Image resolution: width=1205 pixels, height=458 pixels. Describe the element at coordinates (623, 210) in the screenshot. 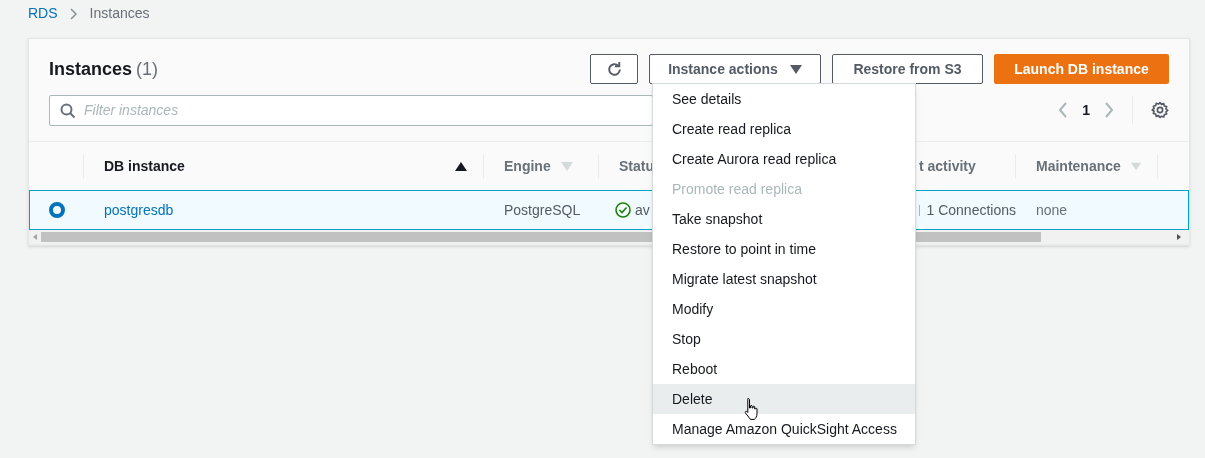

I see `check-circle-icon` at that location.